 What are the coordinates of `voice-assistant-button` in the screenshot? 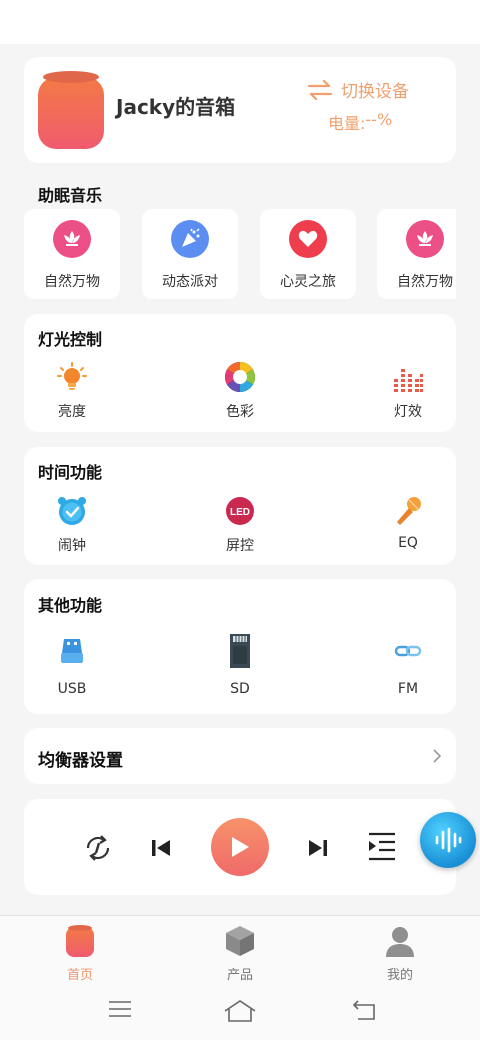 It's located at (448, 840).